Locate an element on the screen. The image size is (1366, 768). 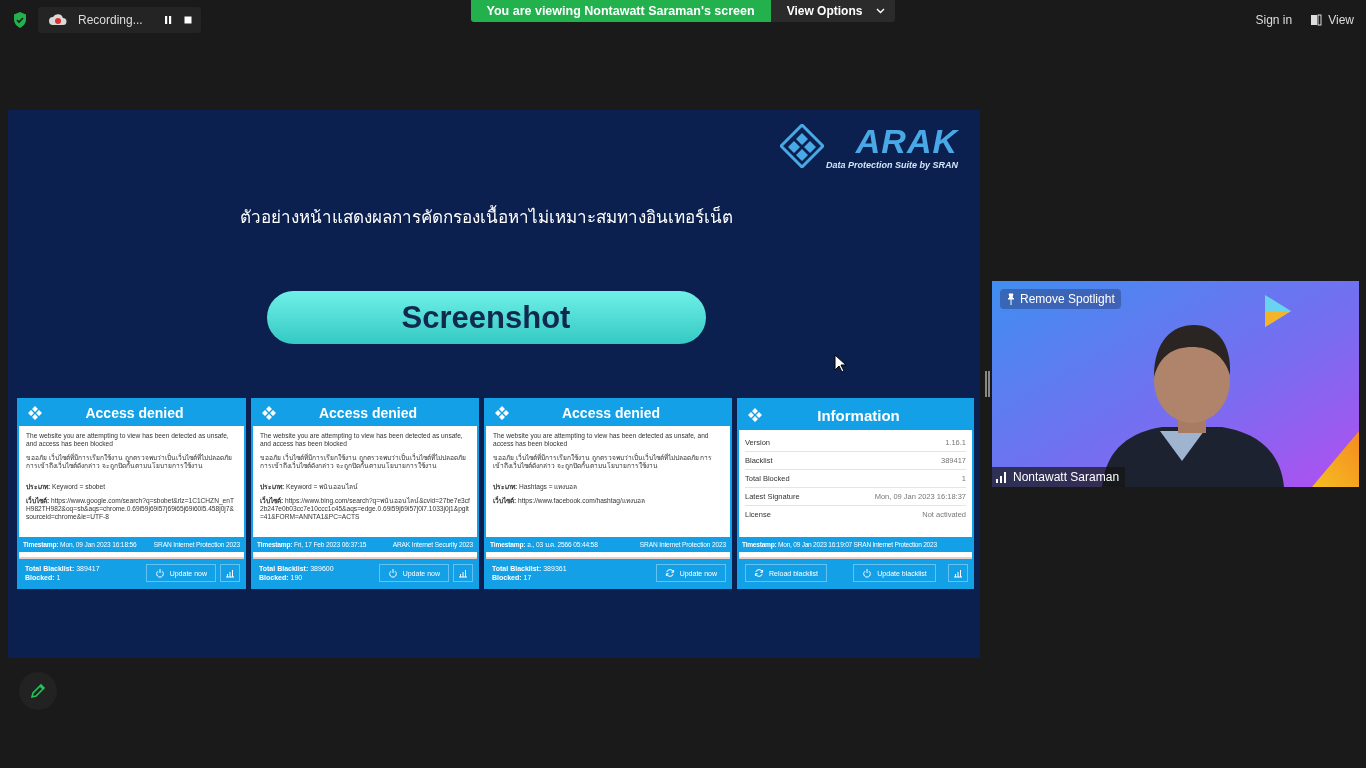
resize-handle is located at coordinates (986, 384).